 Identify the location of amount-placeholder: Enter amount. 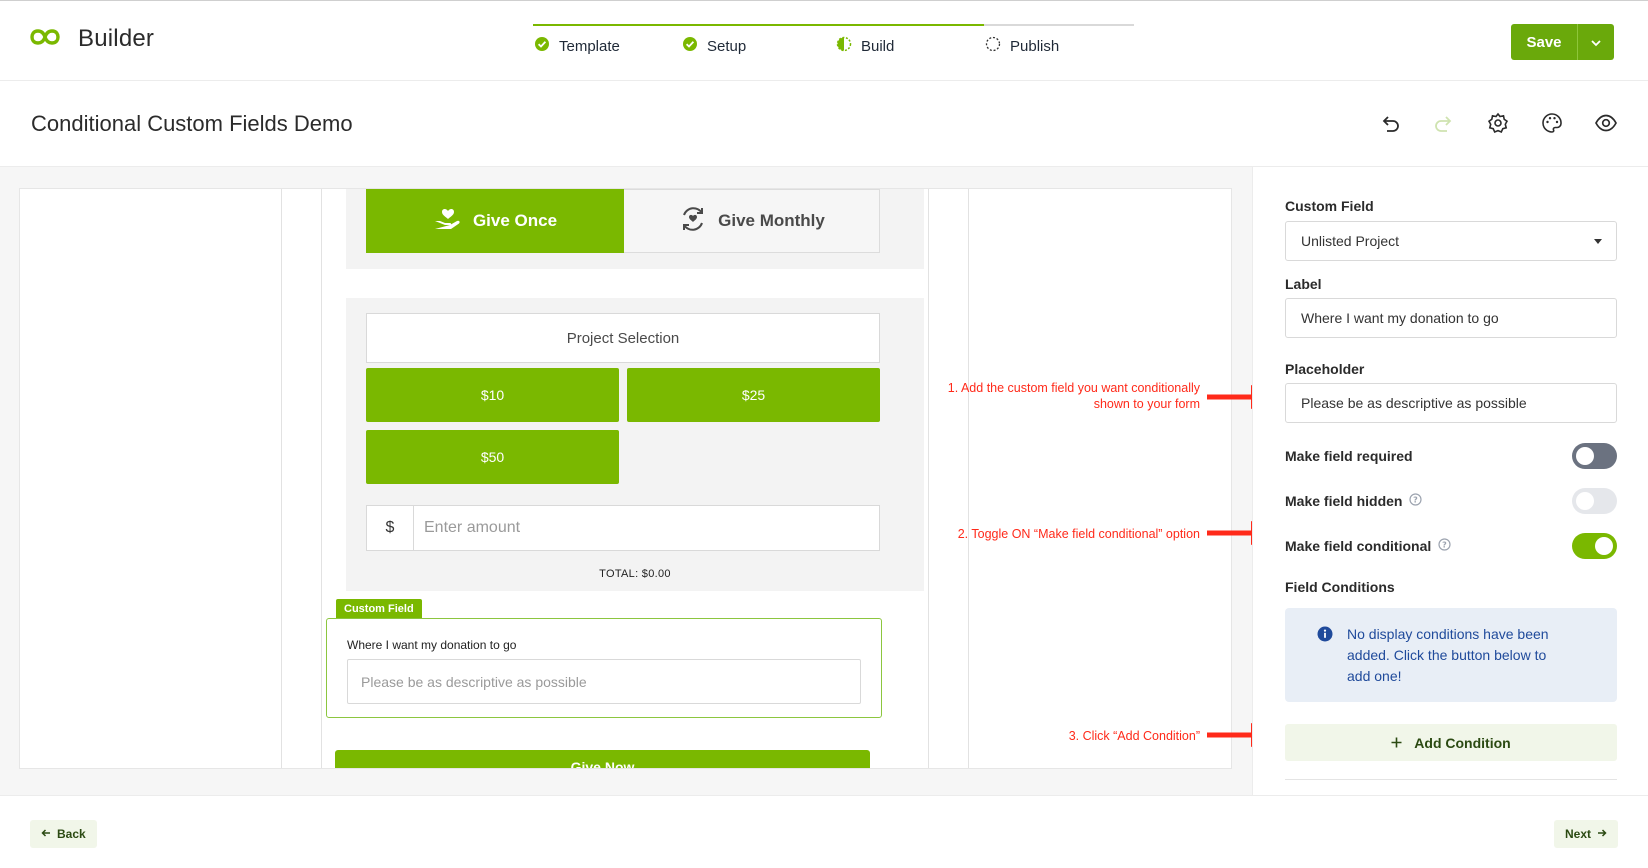
(472, 527).